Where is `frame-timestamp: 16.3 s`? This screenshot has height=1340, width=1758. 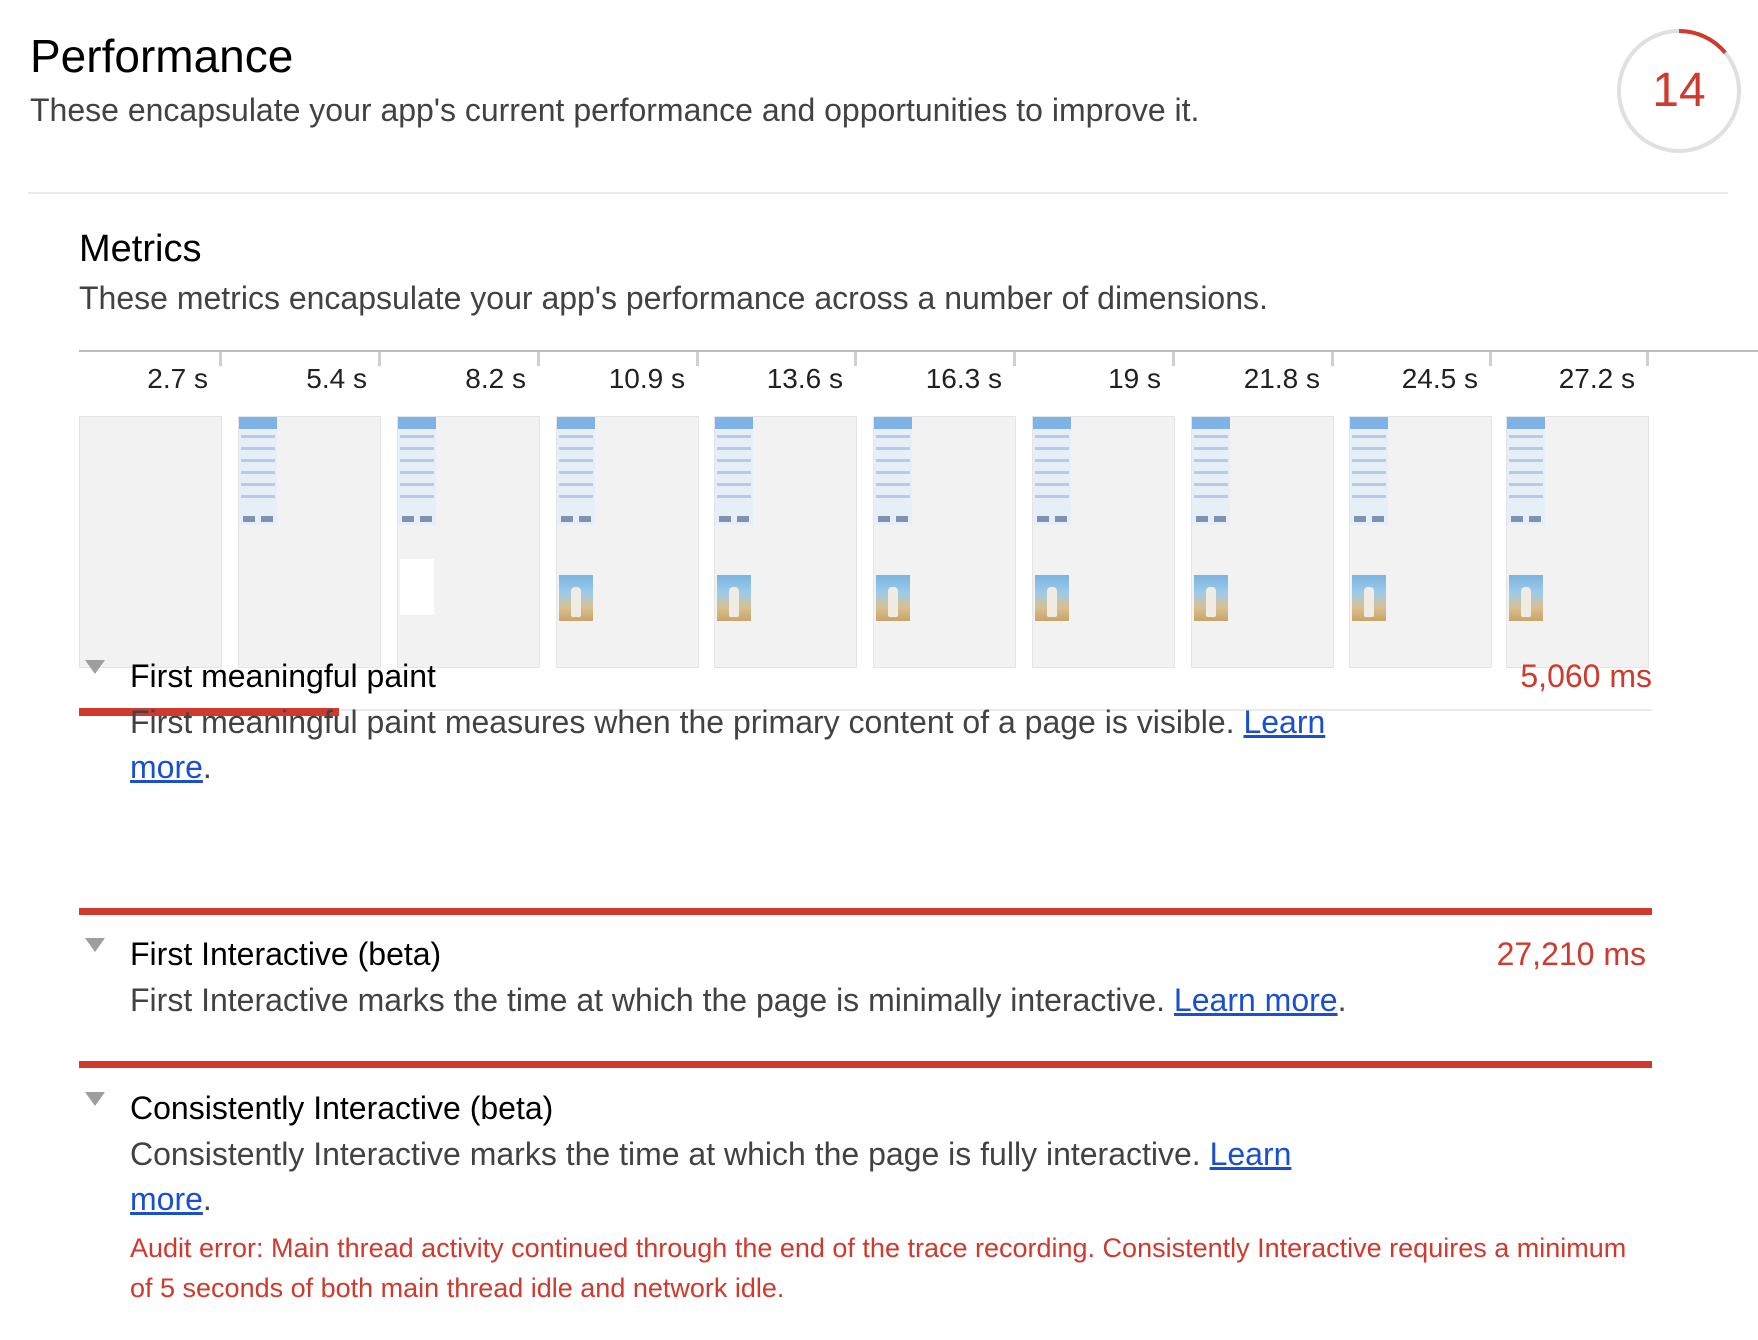
frame-timestamp: 16.3 s is located at coordinates (963, 378).